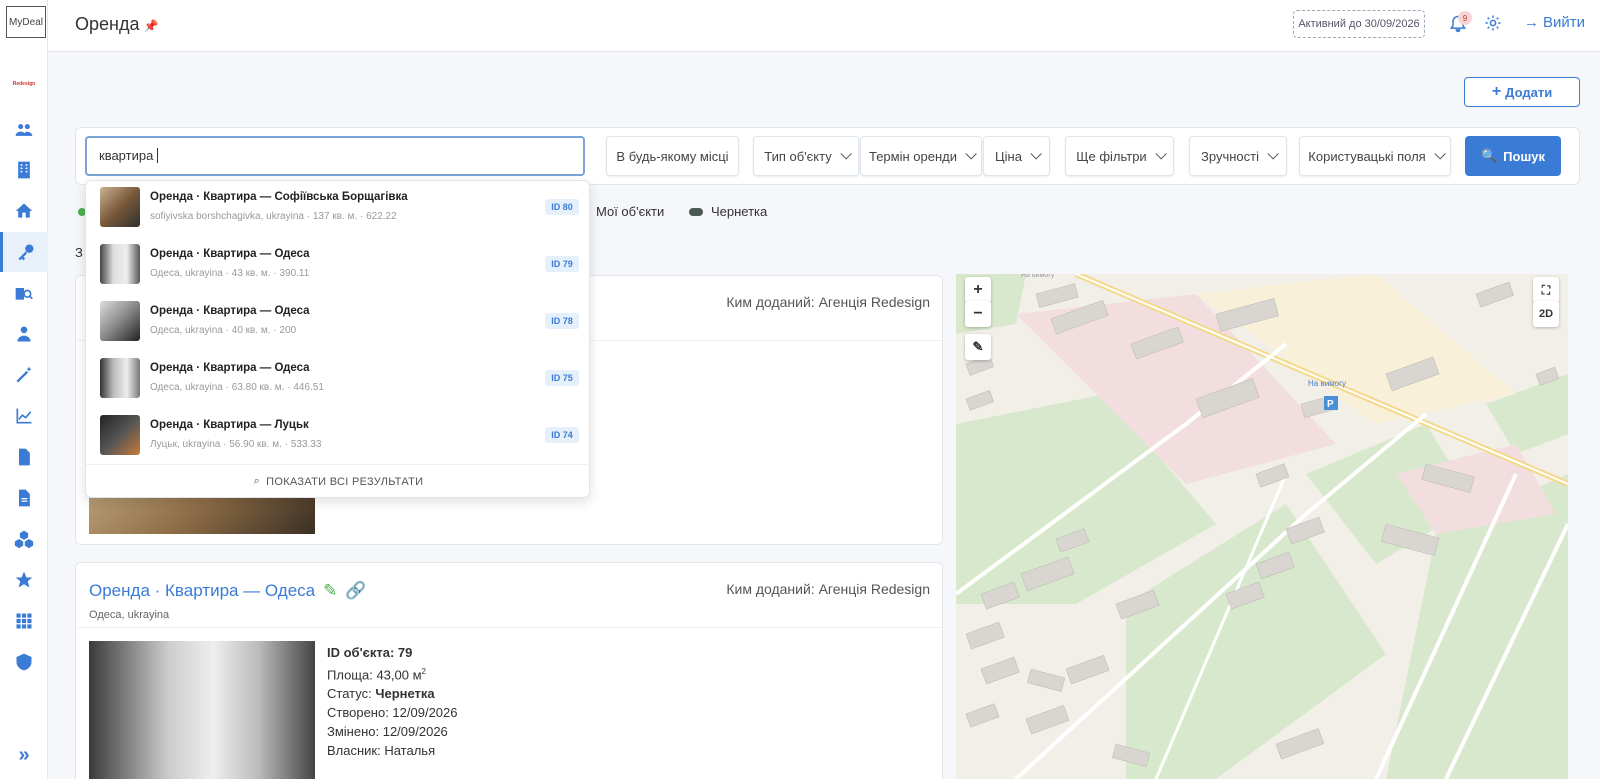 This screenshot has width=1600, height=779. Describe the element at coordinates (562, 321) in the screenshot. I see `suggestion-id-badge: ID 78` at that location.